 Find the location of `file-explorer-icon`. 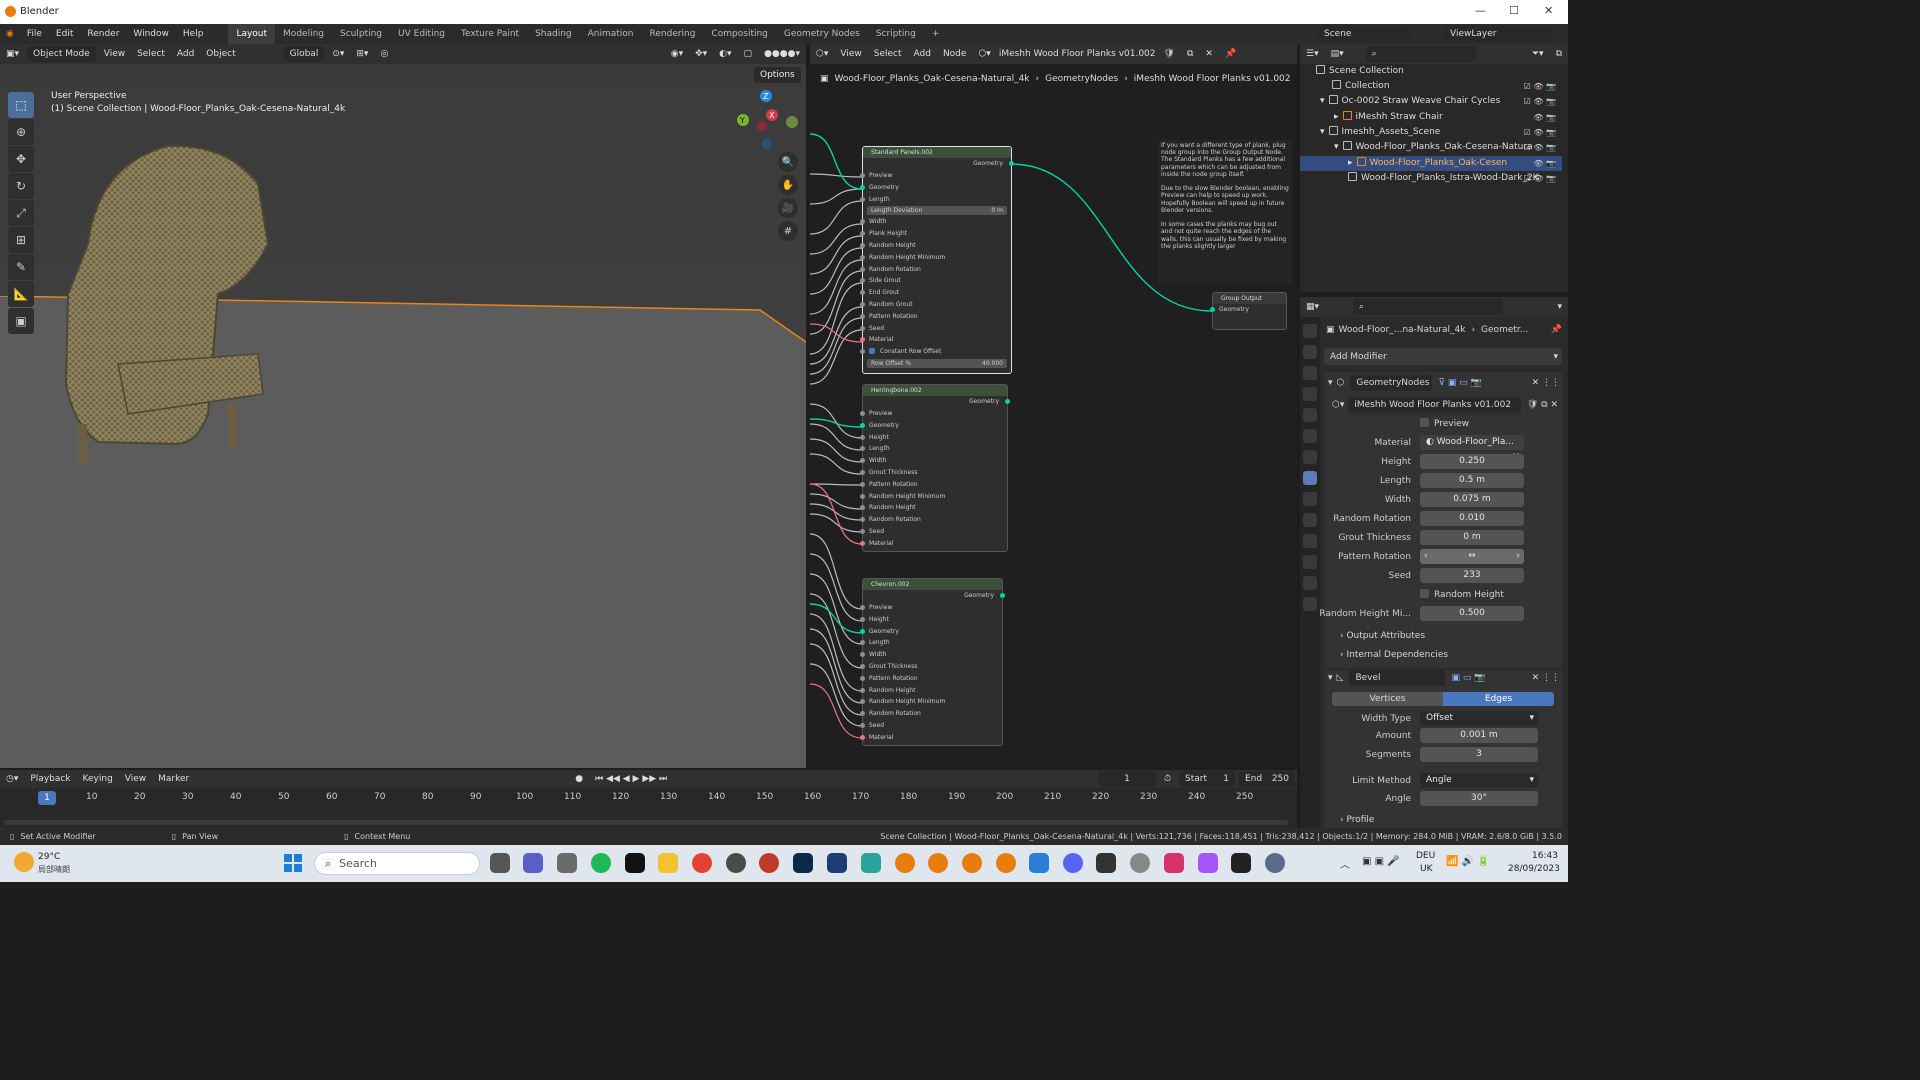

file-explorer-icon is located at coordinates (668, 863).